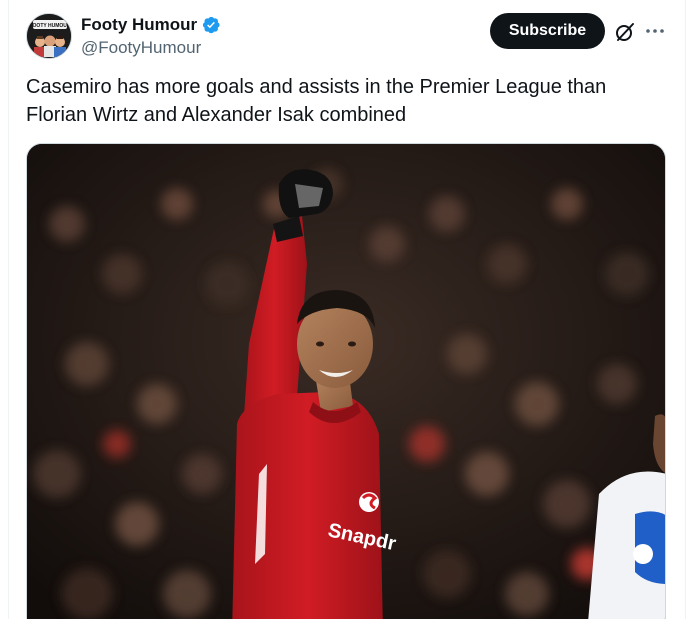 The height and width of the screenshot is (619, 700). What do you see at coordinates (141, 48) in the screenshot?
I see `author-handle: @FootyHumour` at bounding box center [141, 48].